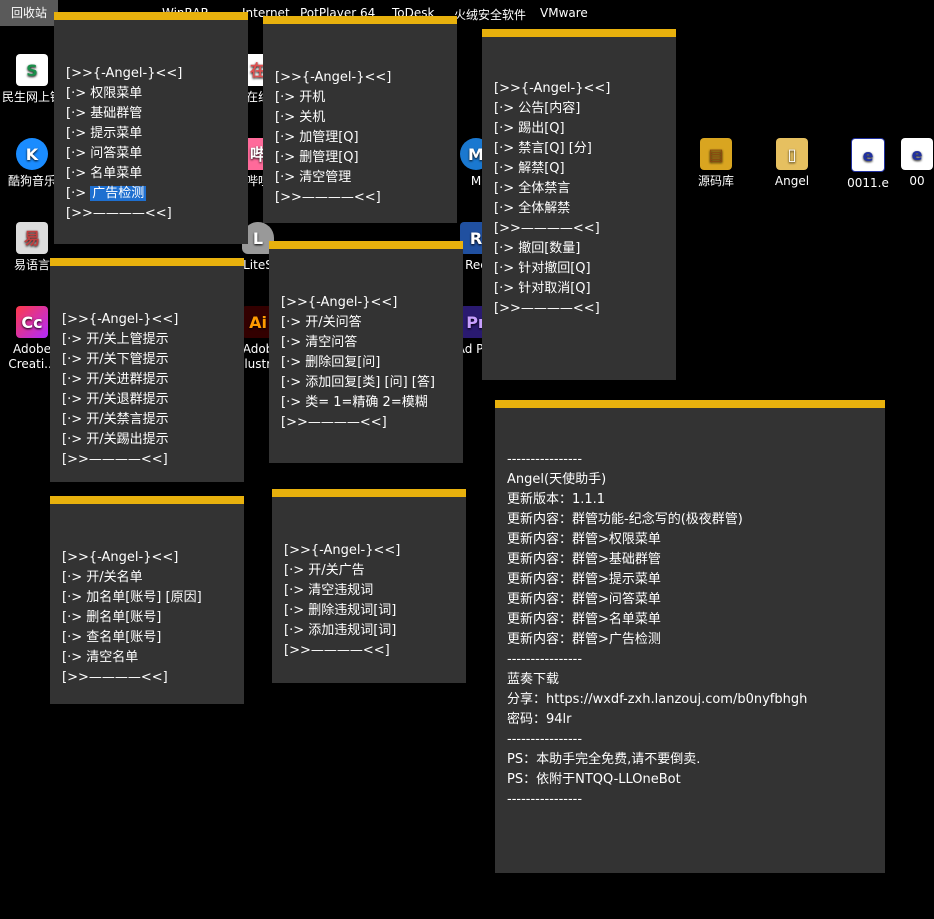  Describe the element at coordinates (317, 137) in the screenshot. I see `menu-line: [·> 加管理[Q]` at that location.